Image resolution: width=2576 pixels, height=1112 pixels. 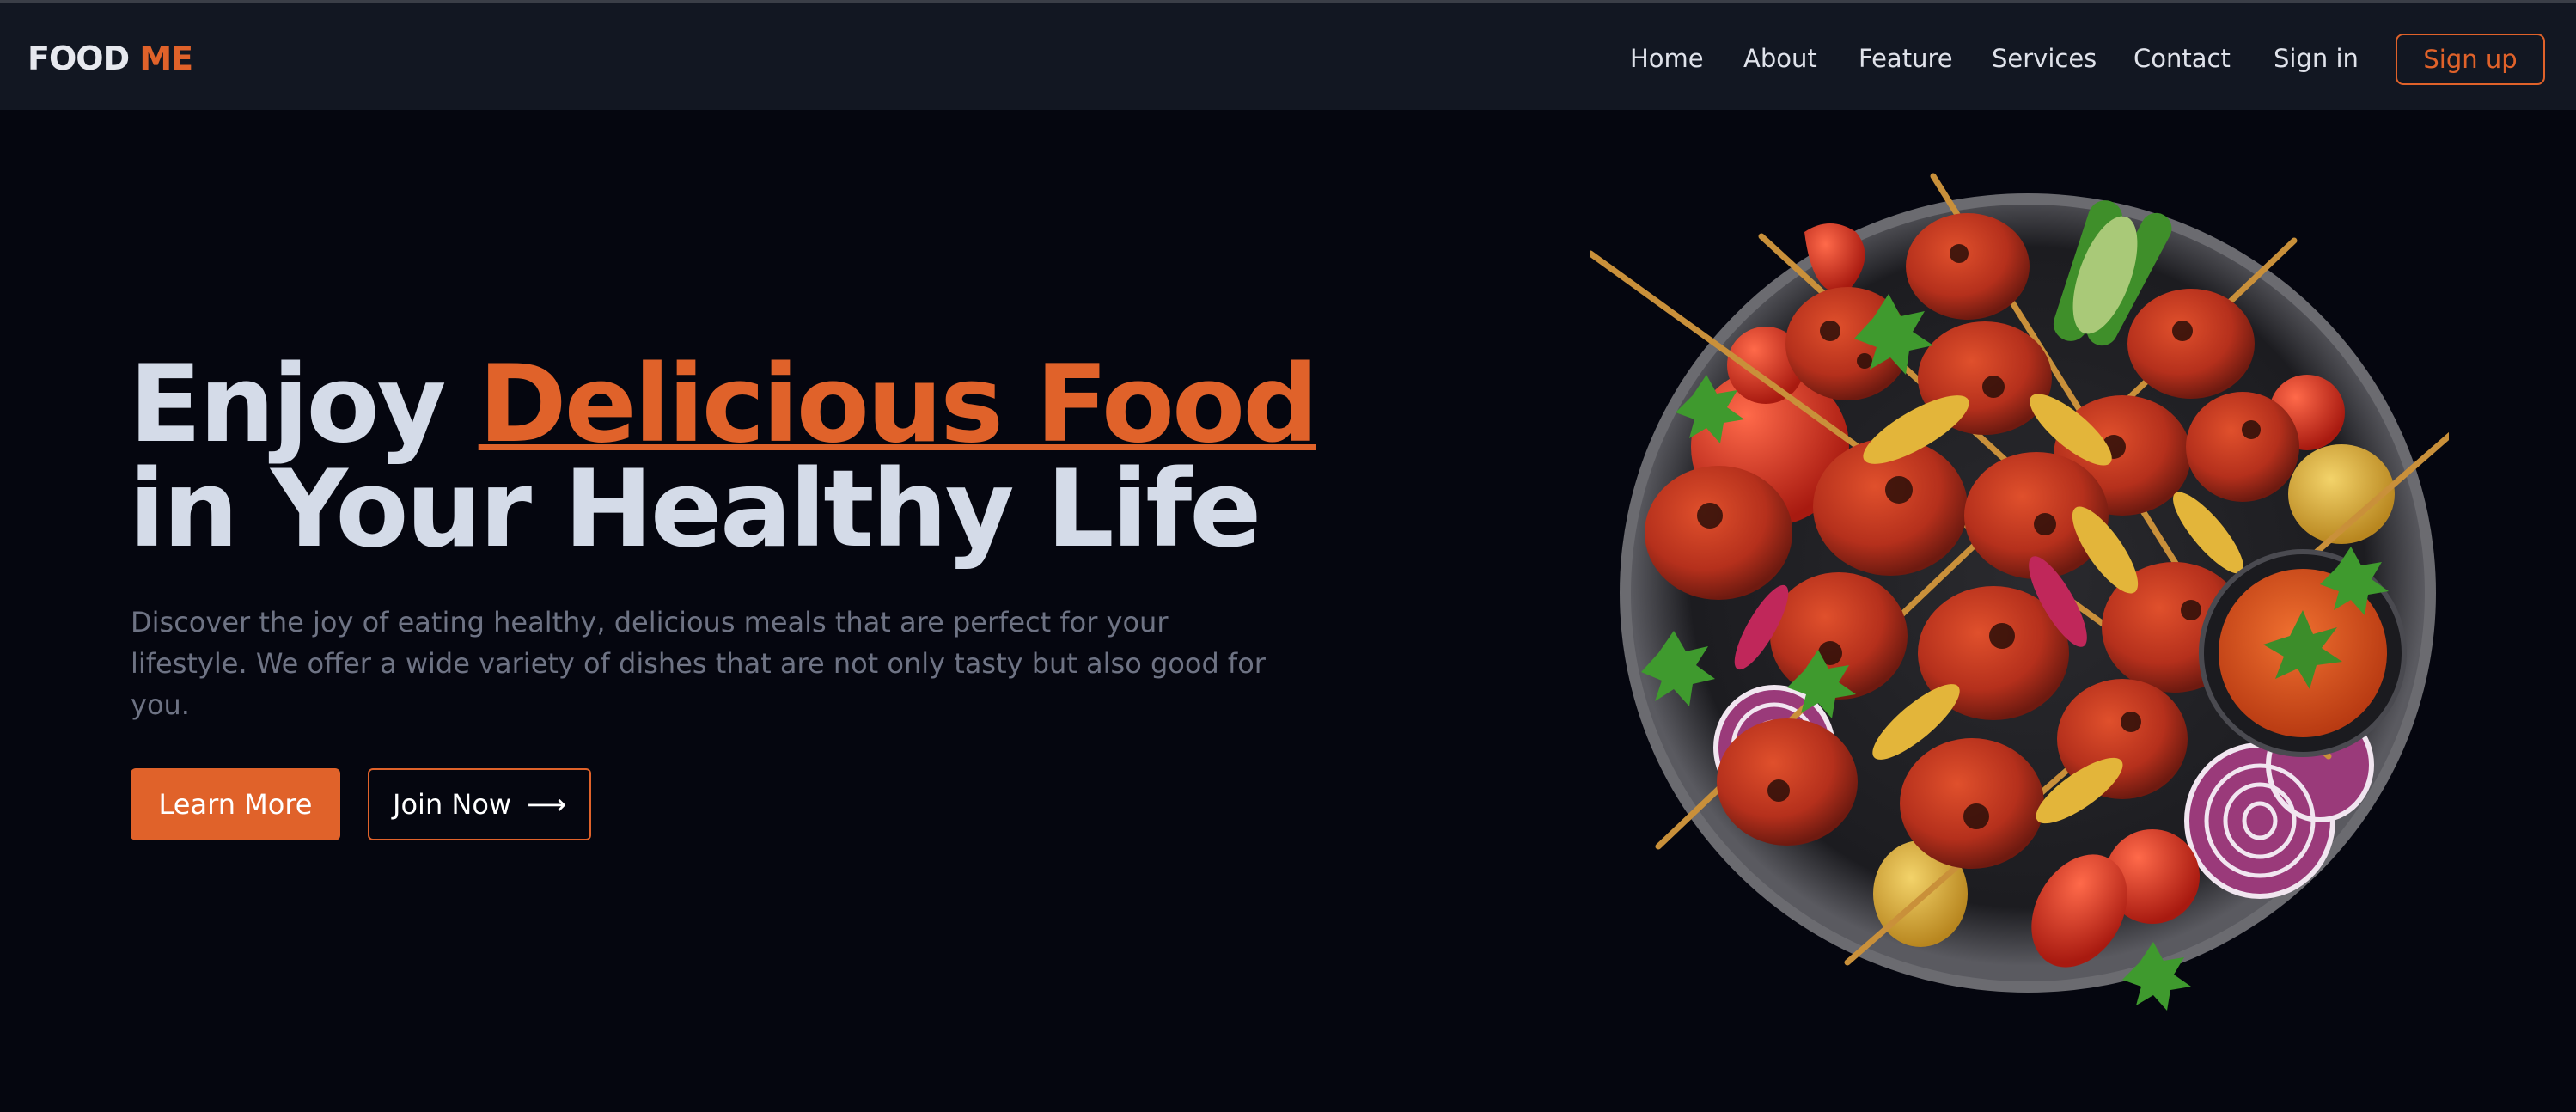 What do you see at coordinates (1780, 59) in the screenshot?
I see `nav-link-about: About` at bounding box center [1780, 59].